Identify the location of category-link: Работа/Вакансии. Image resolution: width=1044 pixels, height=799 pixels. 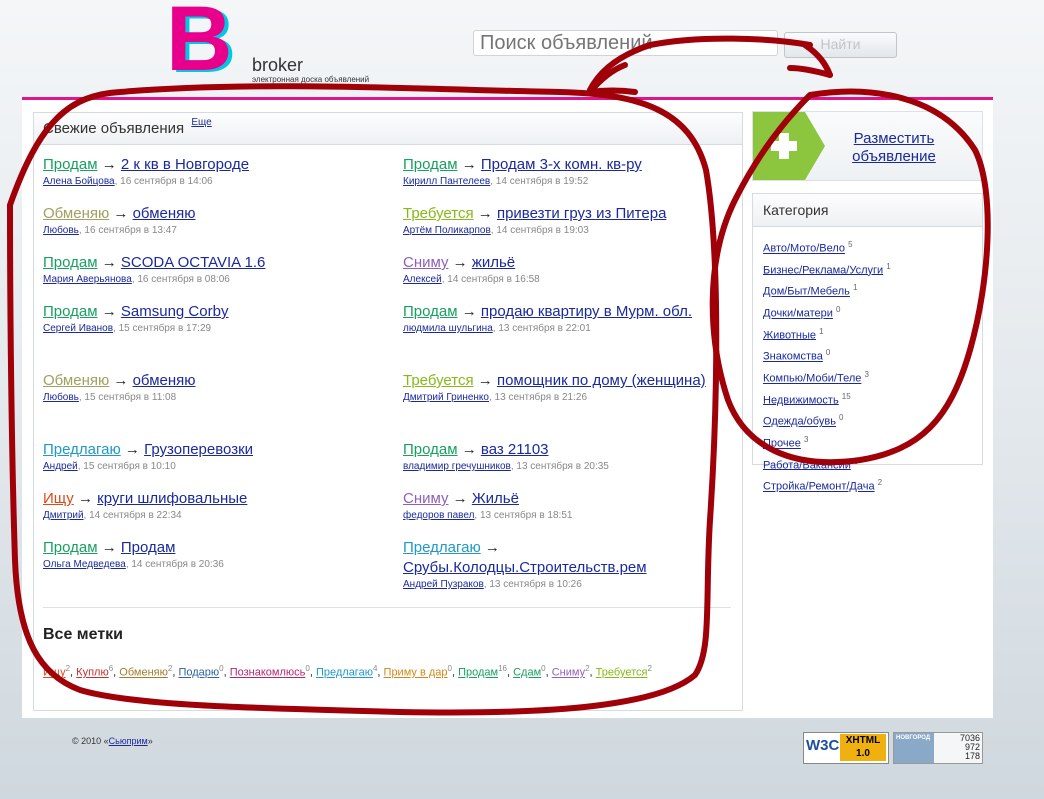
(807, 465).